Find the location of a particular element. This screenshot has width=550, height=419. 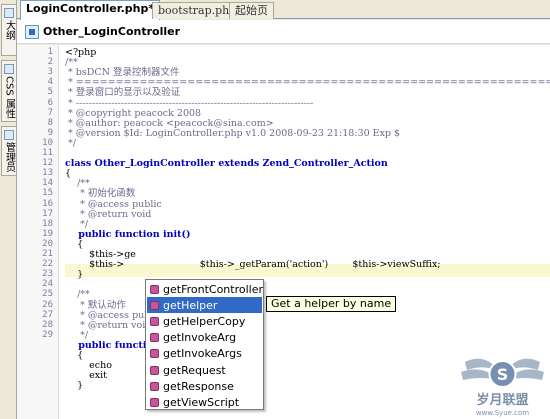

line-number: 26 is located at coordinates (47, 304).